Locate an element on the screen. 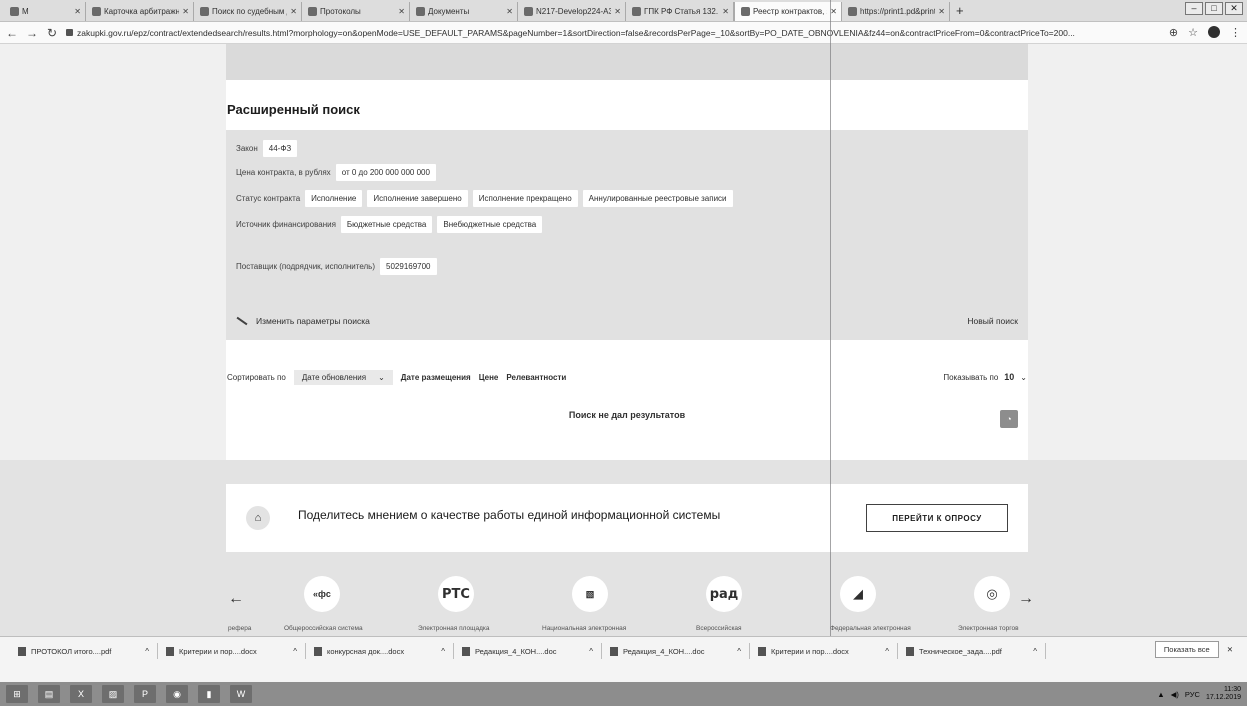  pencil-icon is located at coordinates (242, 321).